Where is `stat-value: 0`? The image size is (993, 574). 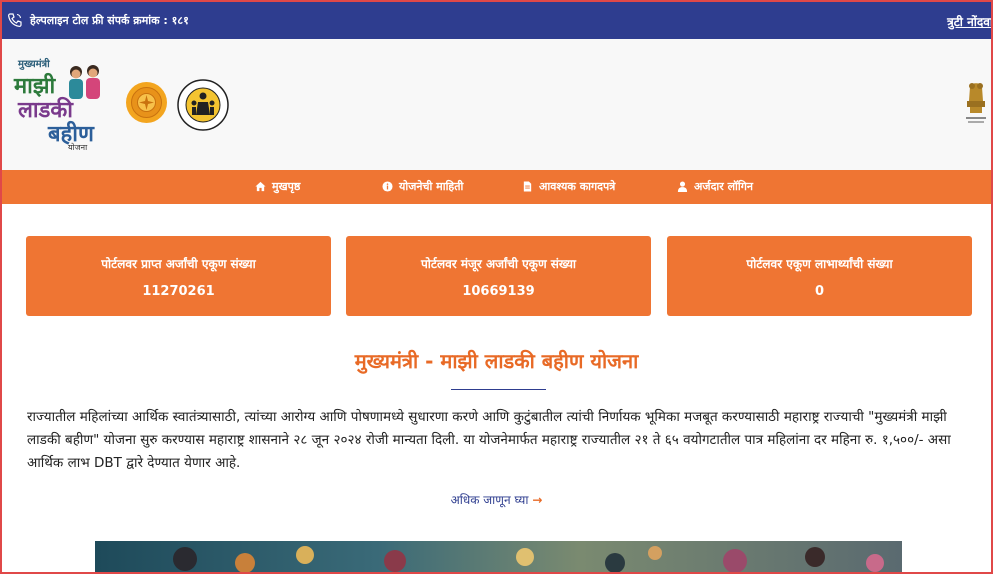
stat-value: 0 is located at coordinates (819, 291).